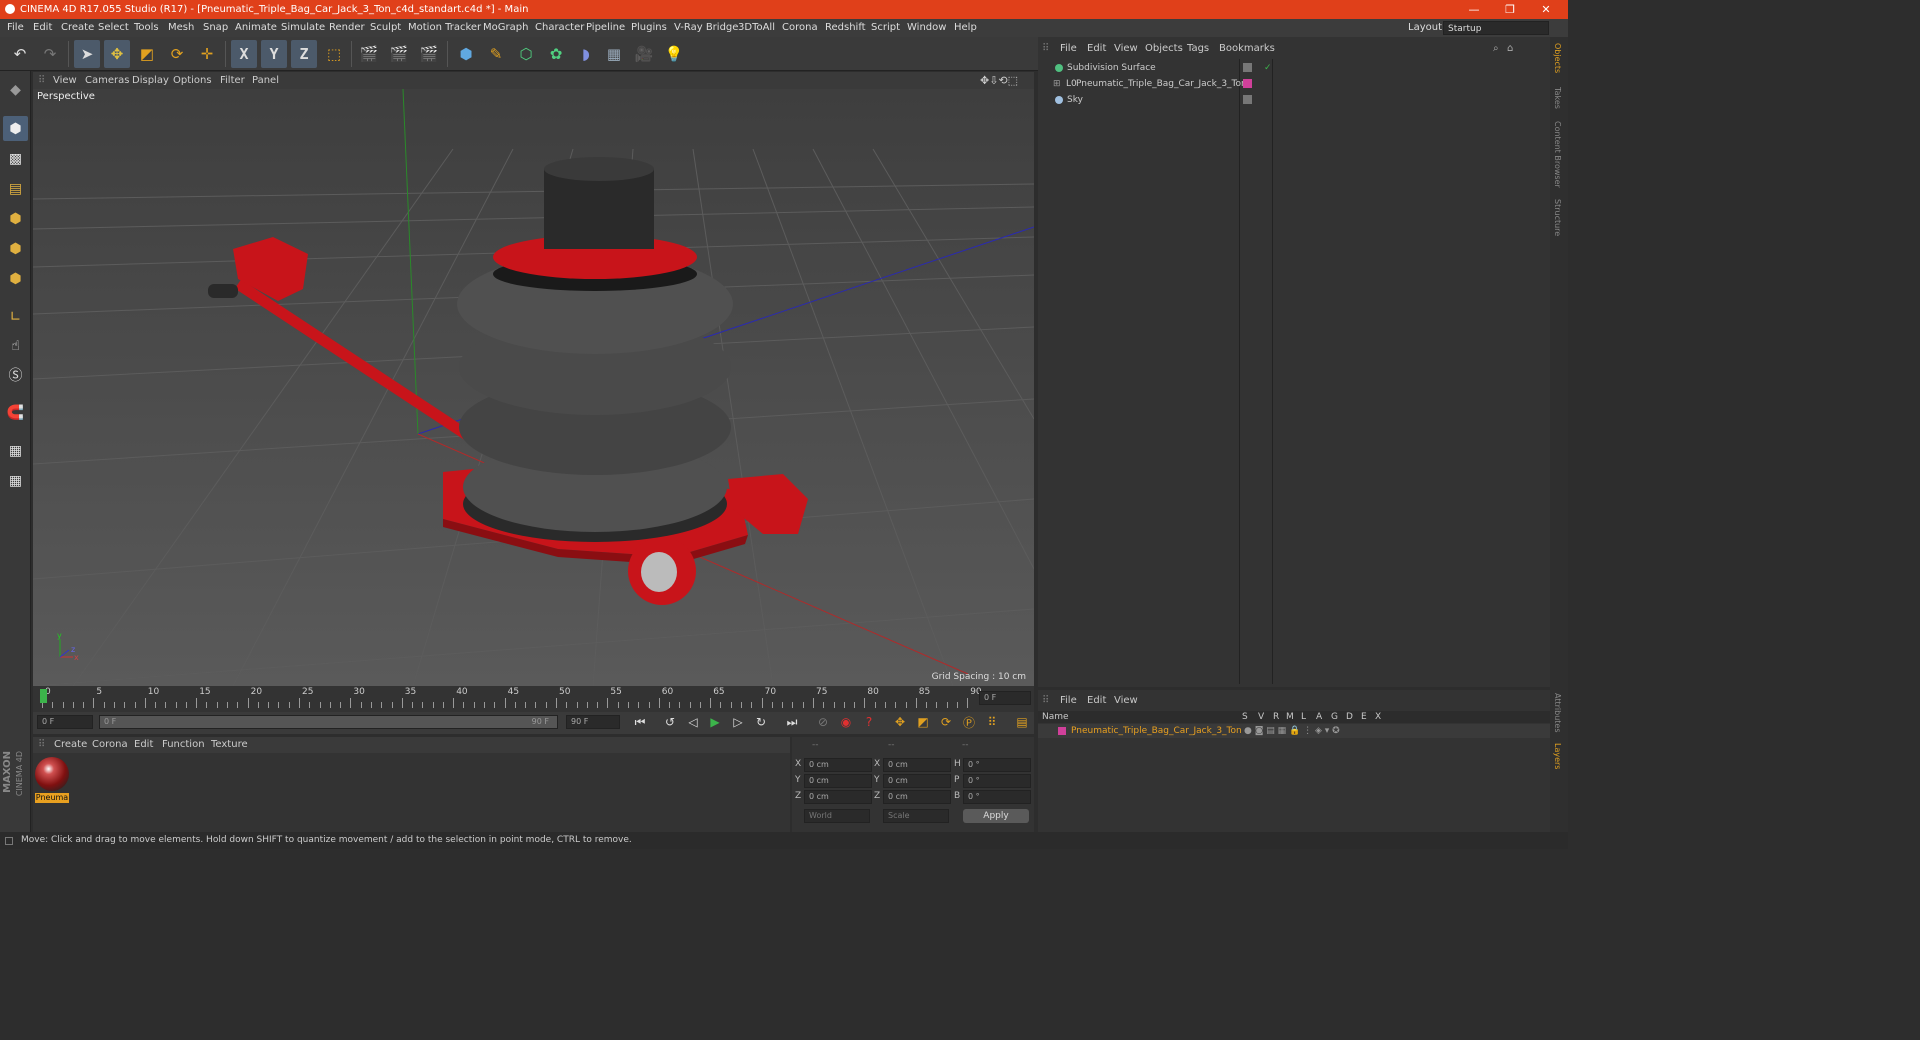 The image size is (1920, 1040). What do you see at coordinates (265, 80) in the screenshot?
I see `viewport-menu-panel: Panel` at bounding box center [265, 80].